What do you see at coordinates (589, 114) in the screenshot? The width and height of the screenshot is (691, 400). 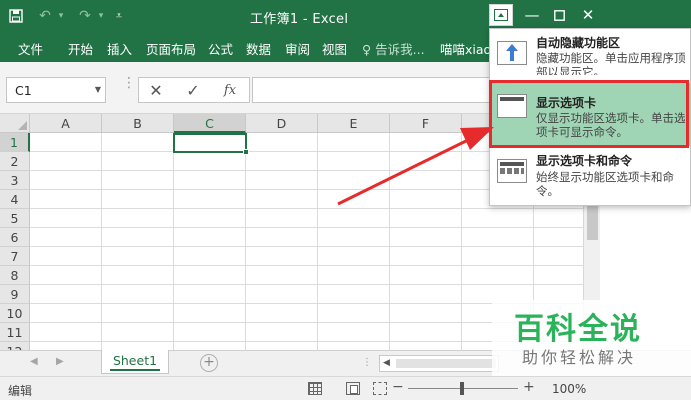 I see `annotation-highlight-box` at bounding box center [589, 114].